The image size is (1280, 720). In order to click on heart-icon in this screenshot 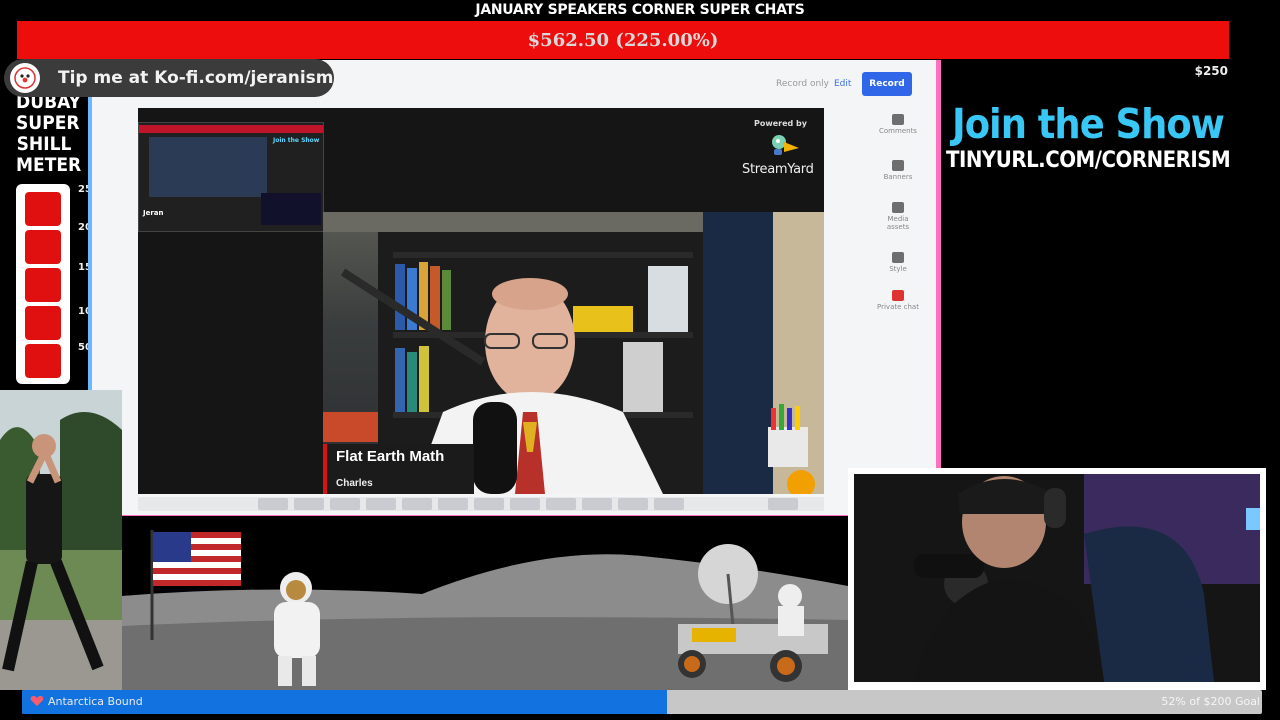, I will do `click(37, 701)`.